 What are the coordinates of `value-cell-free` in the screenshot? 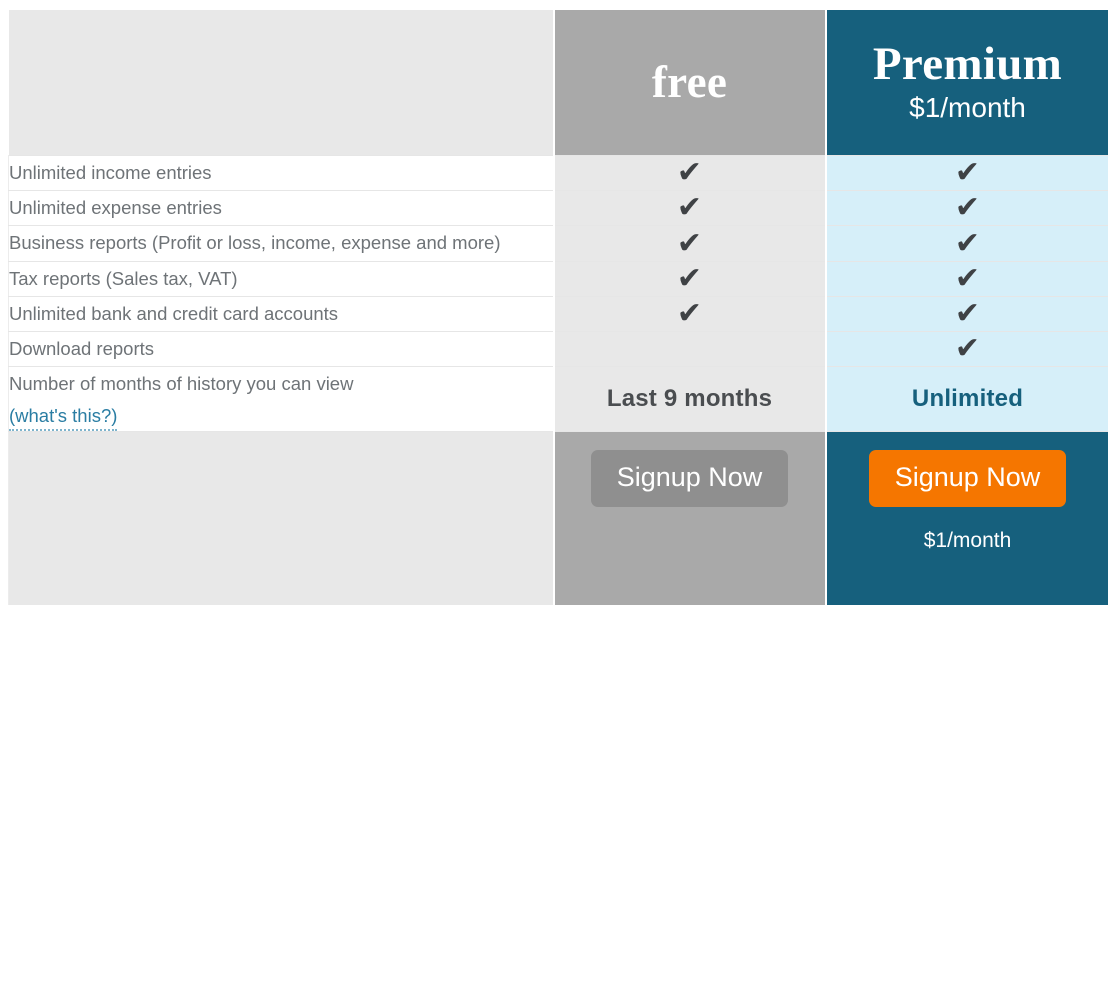 It's located at (689, 349).